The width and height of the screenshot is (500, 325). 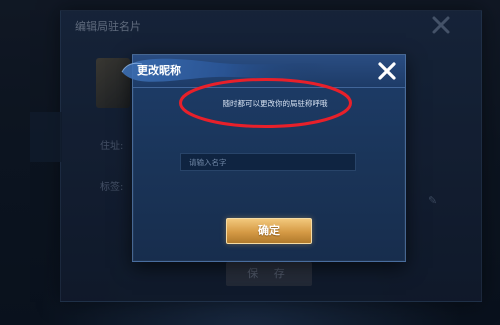 What do you see at coordinates (275, 103) in the screenshot?
I see `rename-hint: 随时都可以更改你的局驻称呼哦` at bounding box center [275, 103].